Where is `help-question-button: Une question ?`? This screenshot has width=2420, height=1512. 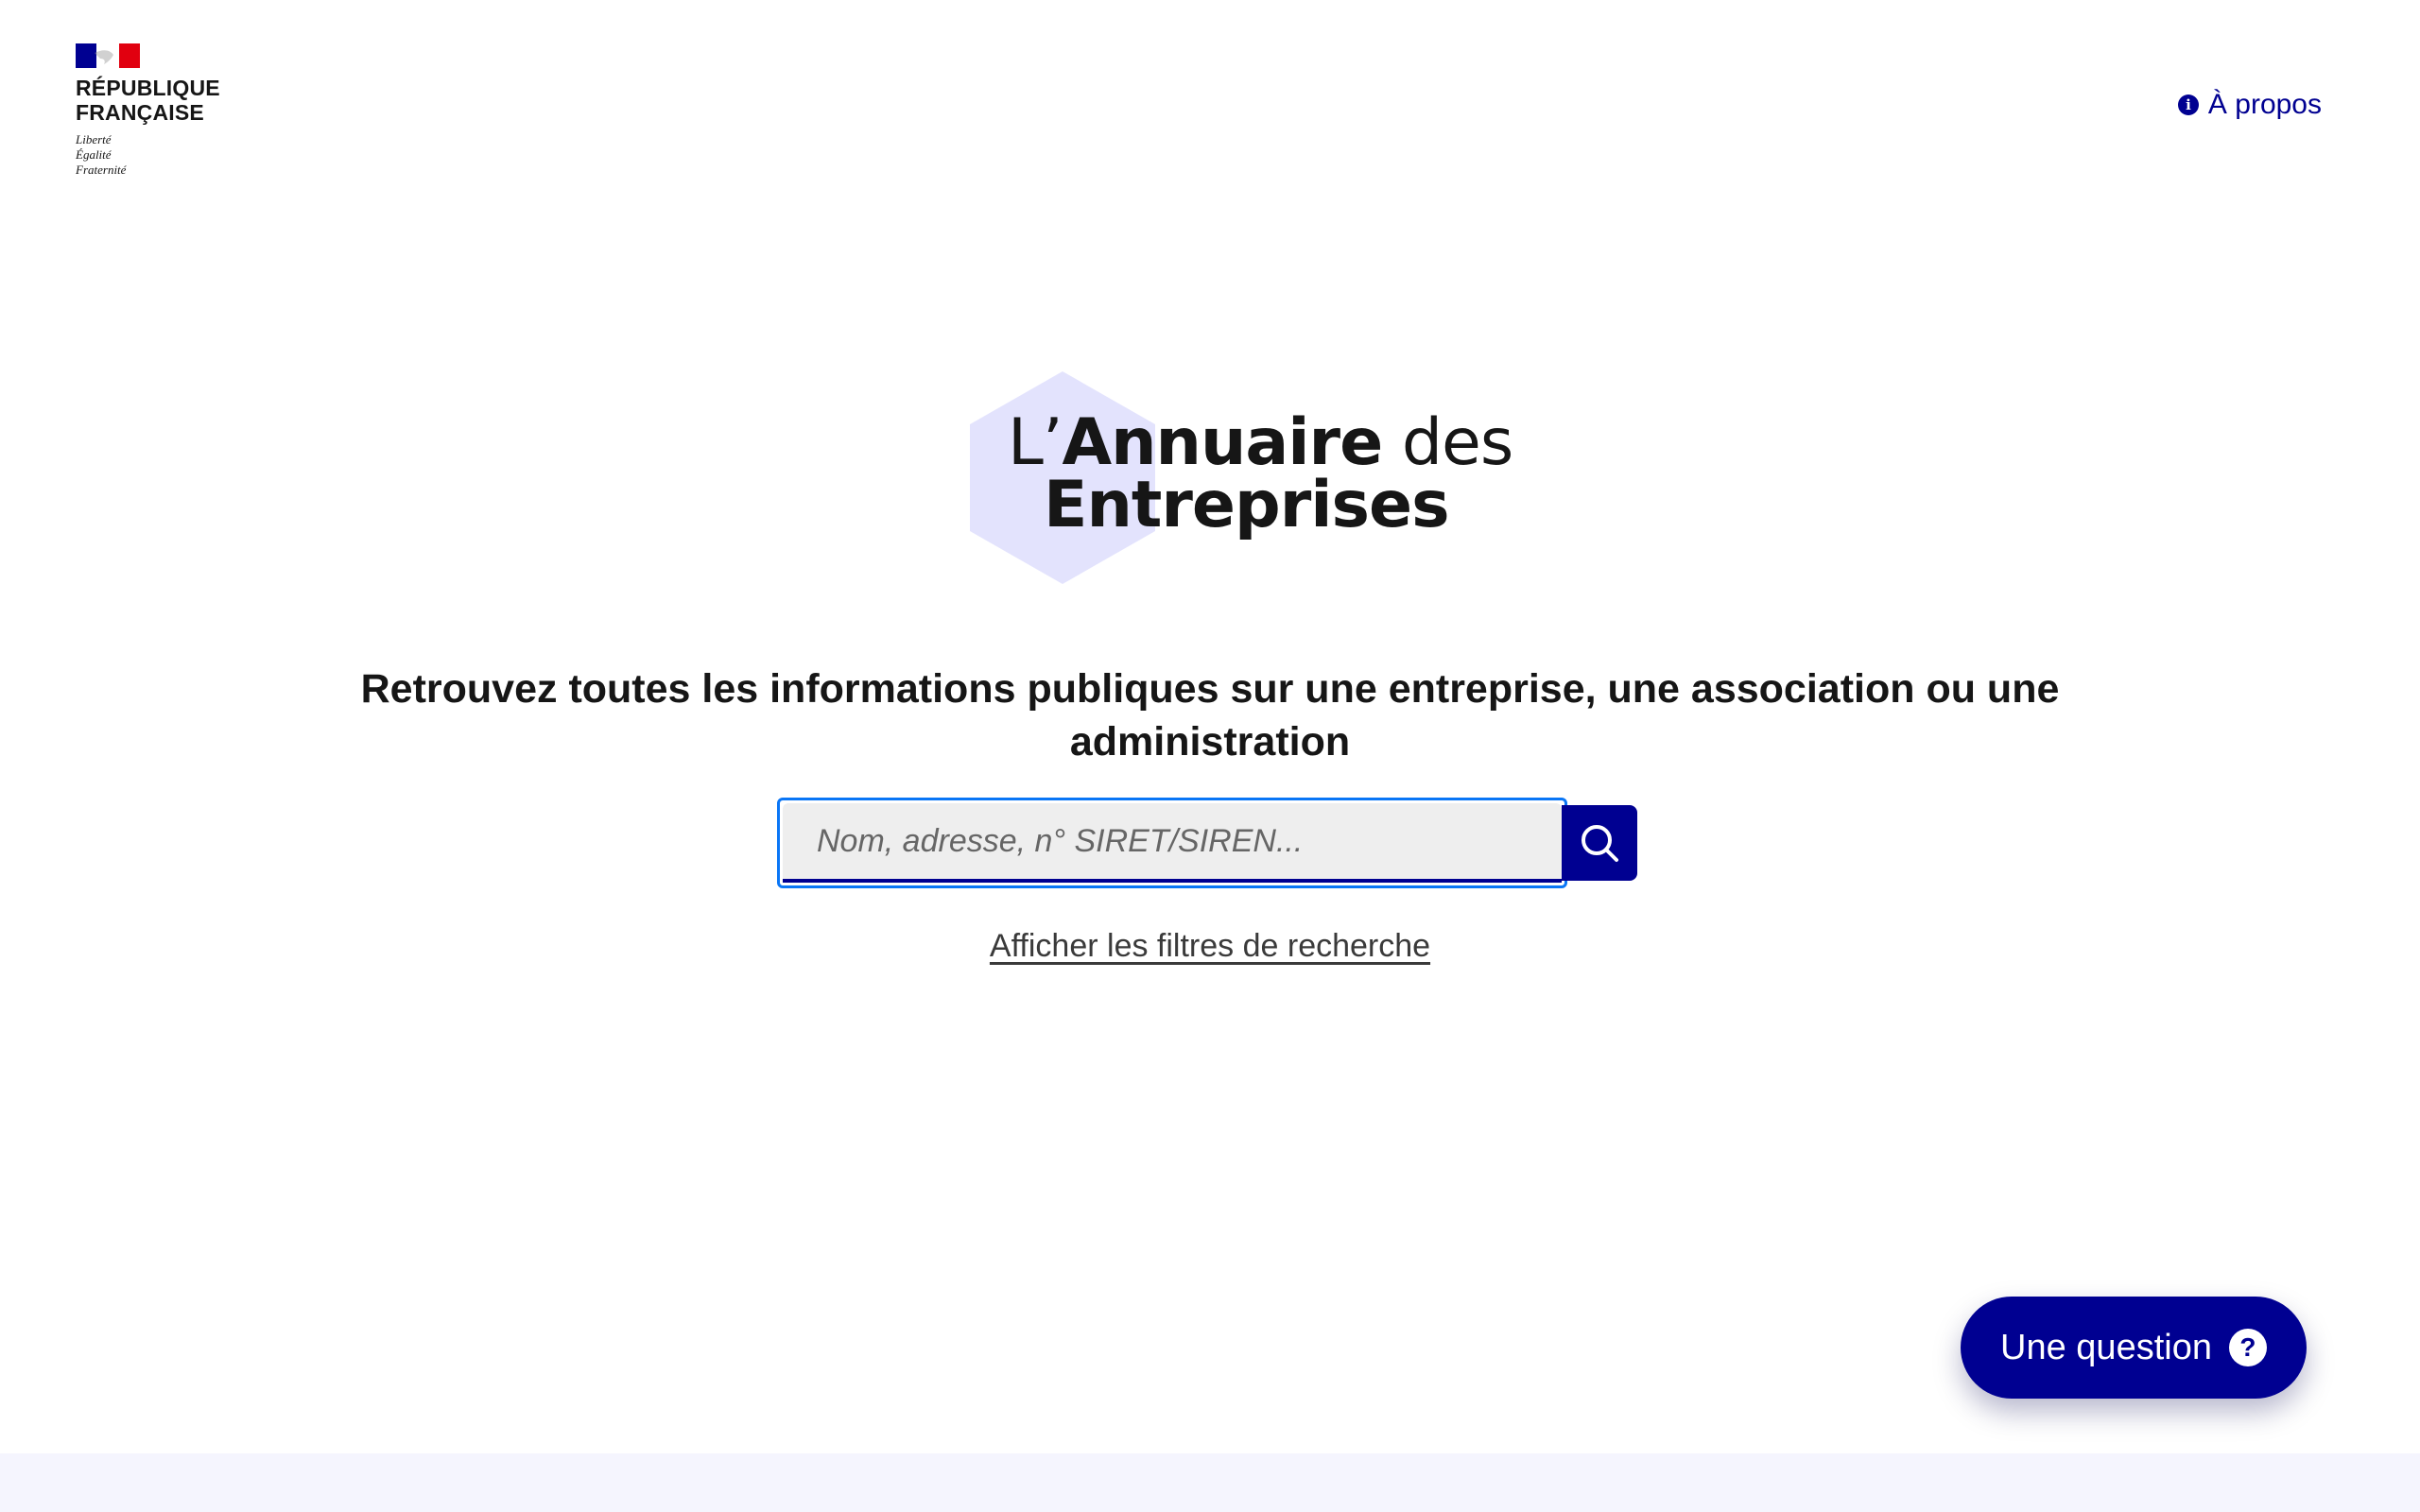 help-question-button: Une question ? is located at coordinates (2134, 1348).